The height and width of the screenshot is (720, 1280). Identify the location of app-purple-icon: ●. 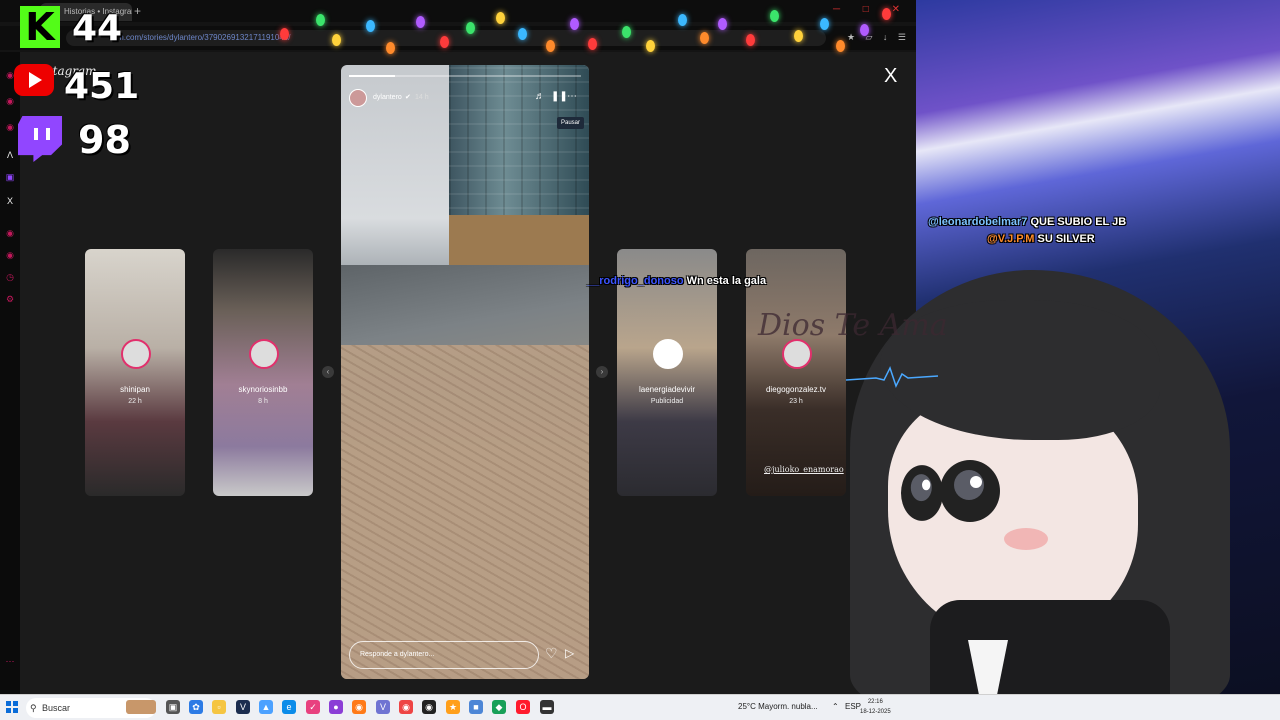
(336, 707).